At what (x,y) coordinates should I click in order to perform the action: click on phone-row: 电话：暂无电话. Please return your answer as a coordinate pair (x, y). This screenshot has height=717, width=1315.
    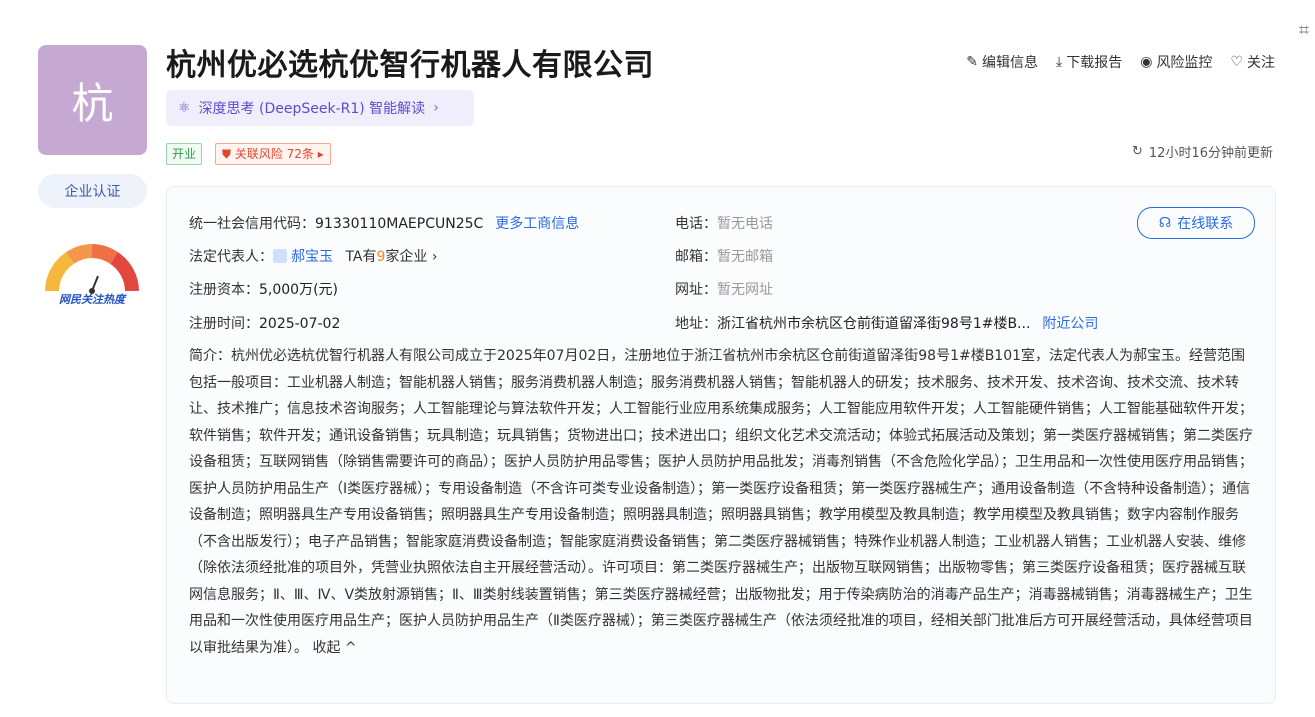
    Looking at the image, I should click on (724, 223).